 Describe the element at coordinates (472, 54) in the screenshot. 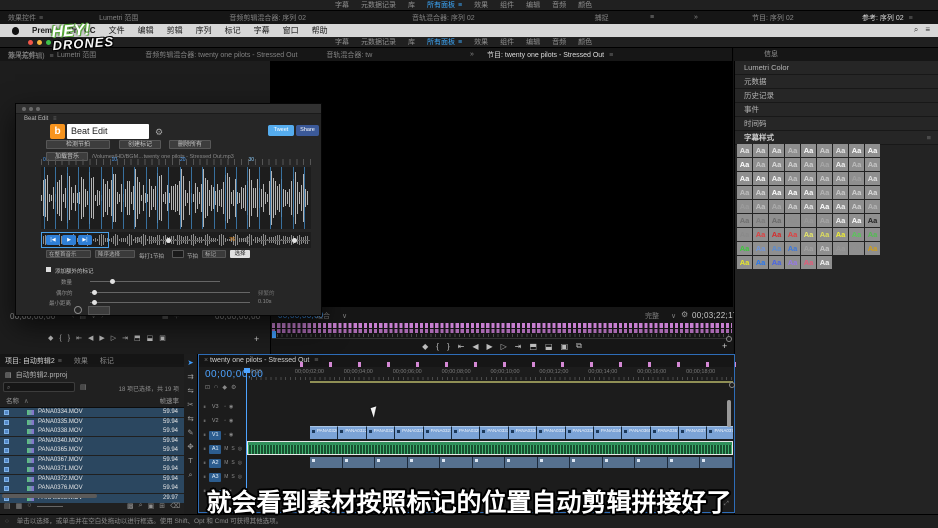

I see `overflow-chevron-icon: »` at that location.